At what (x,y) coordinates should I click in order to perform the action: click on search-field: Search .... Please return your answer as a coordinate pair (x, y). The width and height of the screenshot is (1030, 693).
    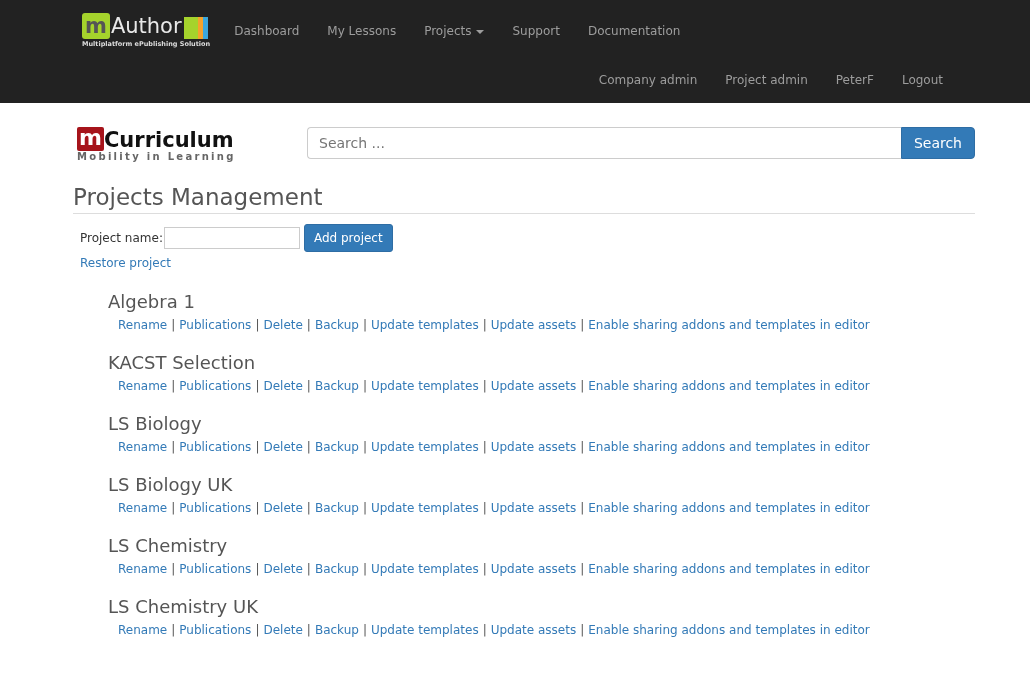
    Looking at the image, I should click on (604, 143).